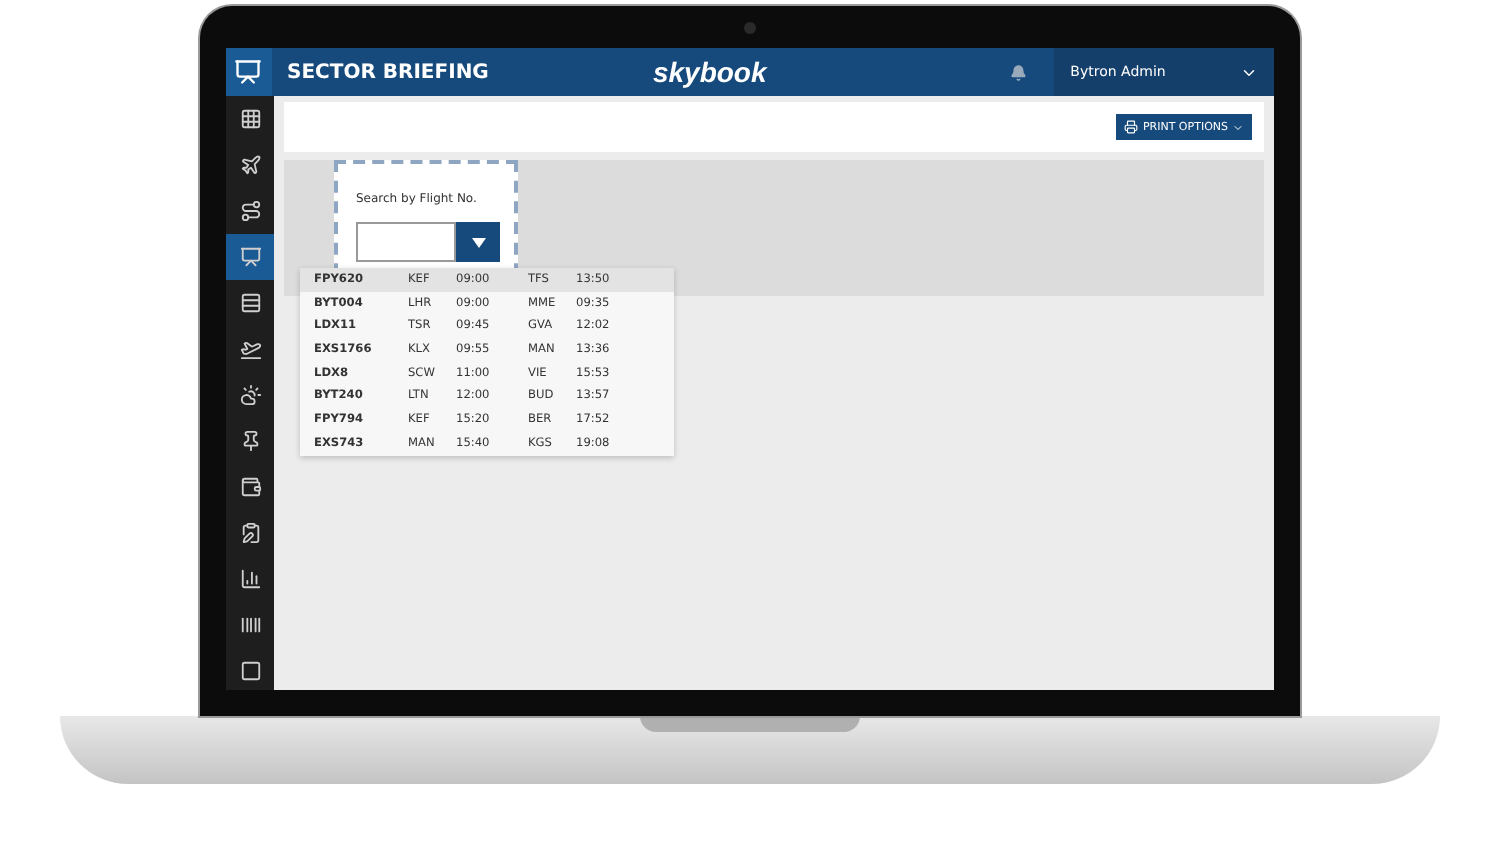 The height and width of the screenshot is (850, 1500). What do you see at coordinates (250, 395) in the screenshot?
I see `cloud-sun-icon` at bounding box center [250, 395].